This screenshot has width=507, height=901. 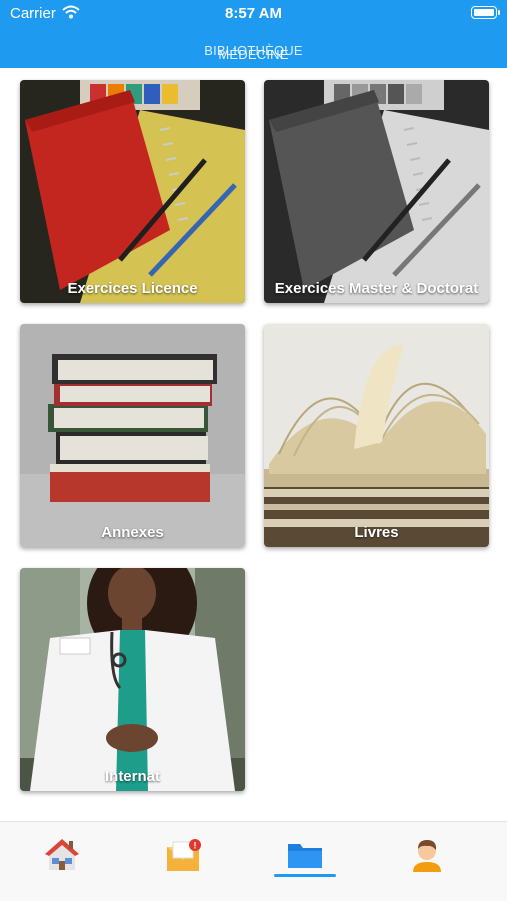 I want to click on title-line-2: MÉDECINE, so click(x=253, y=54).